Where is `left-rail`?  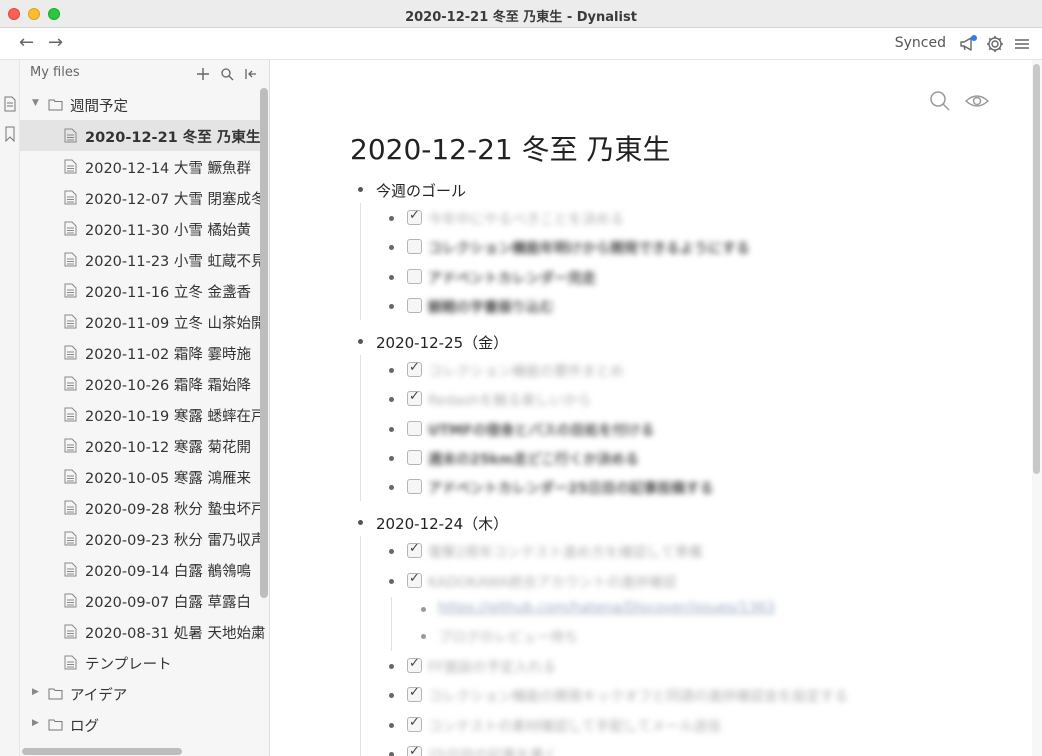 left-rail is located at coordinates (10, 408).